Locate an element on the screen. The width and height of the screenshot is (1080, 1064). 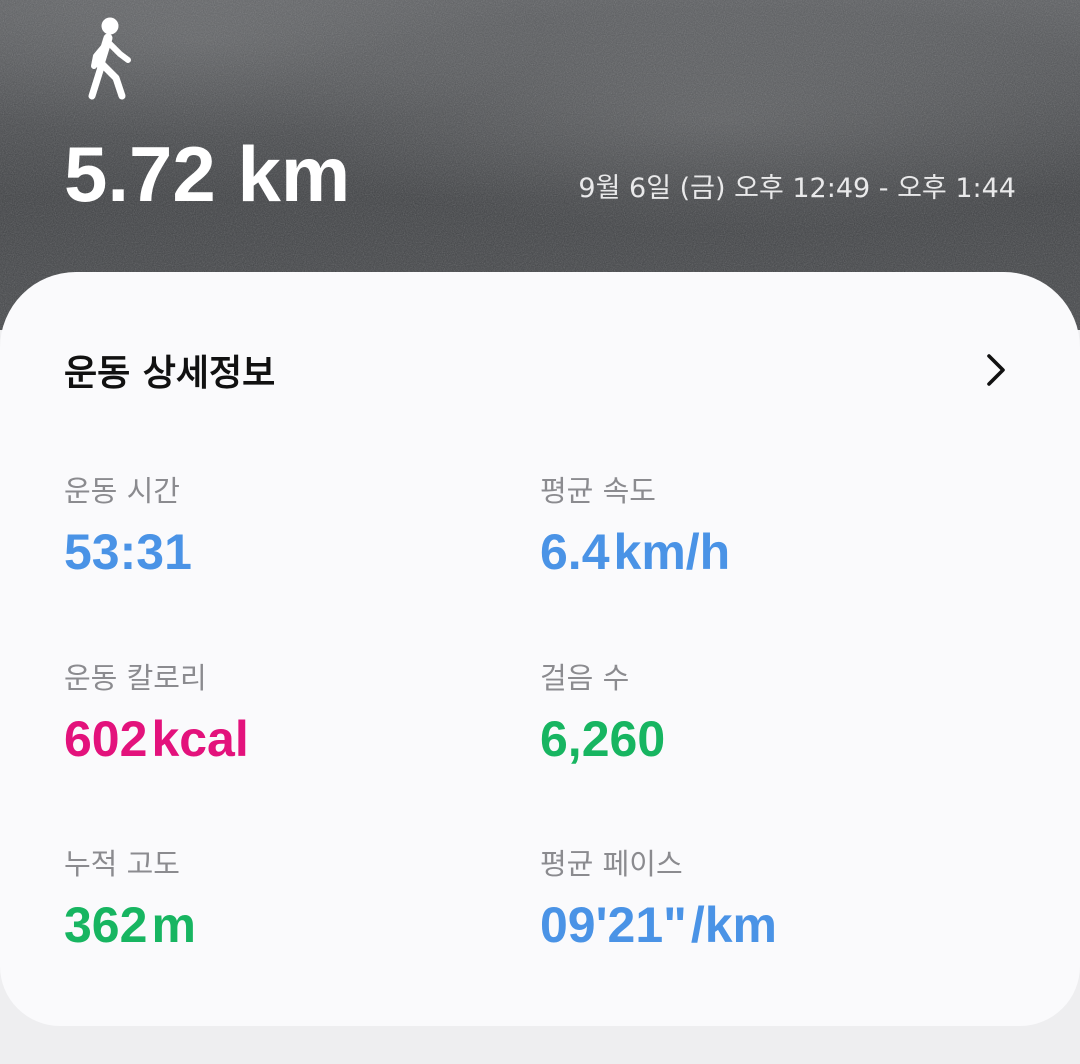
stat-value: 602kcal is located at coordinates (274, 739).